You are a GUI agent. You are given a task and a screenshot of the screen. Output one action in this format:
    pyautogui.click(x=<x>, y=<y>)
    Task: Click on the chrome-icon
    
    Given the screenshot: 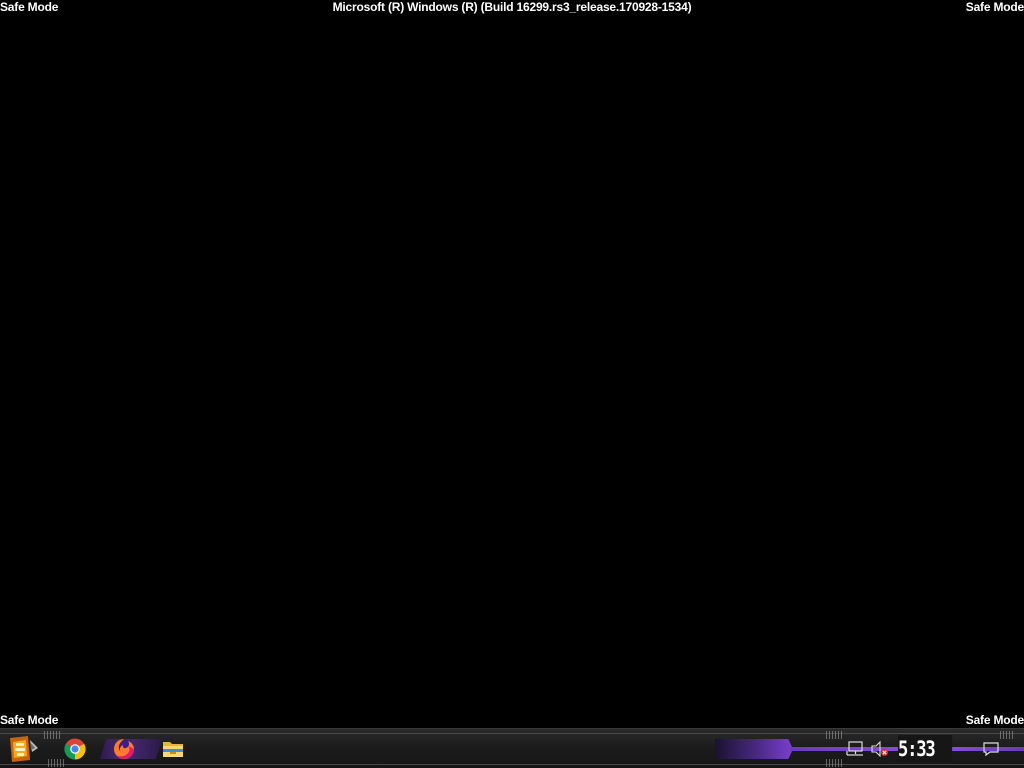 What is the action you would take?
    pyautogui.click(x=75, y=749)
    